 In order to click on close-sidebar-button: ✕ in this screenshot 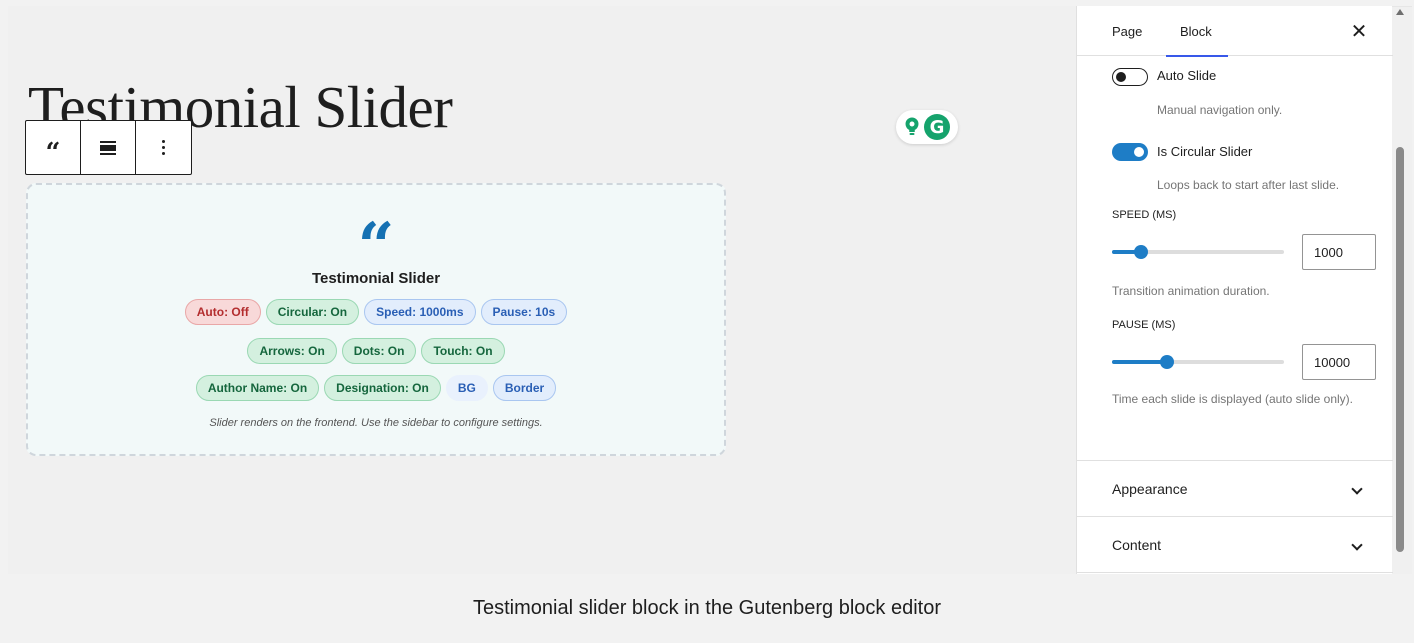, I will do `click(1359, 31)`.